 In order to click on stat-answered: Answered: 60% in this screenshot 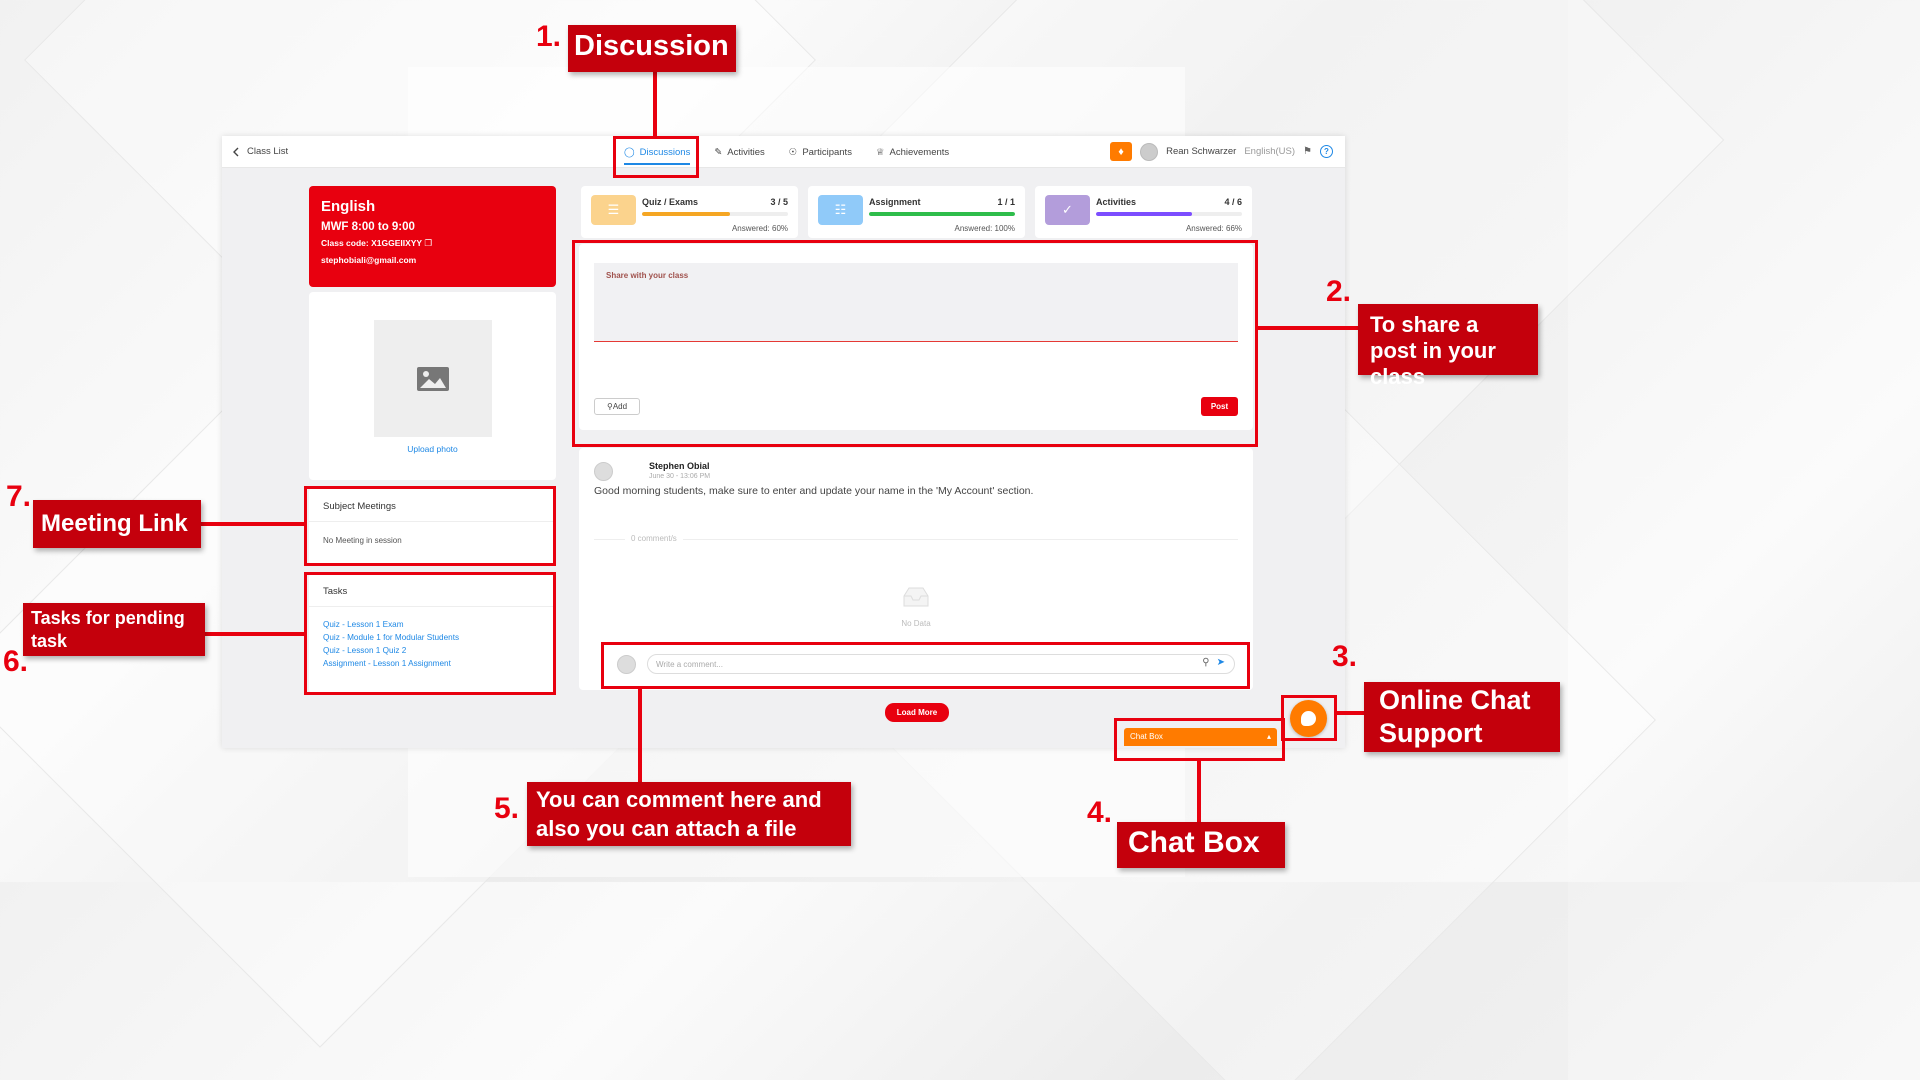, I will do `click(759, 228)`.